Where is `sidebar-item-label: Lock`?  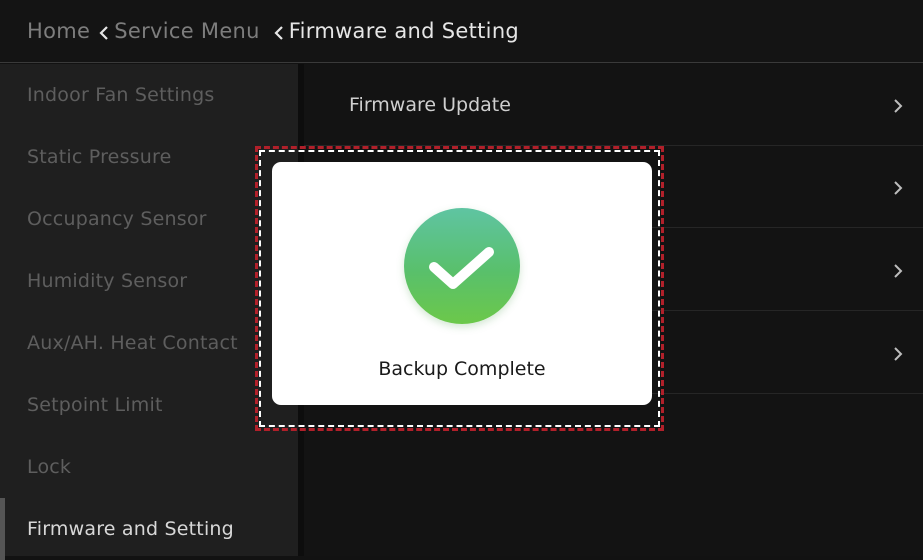
sidebar-item-label: Lock is located at coordinates (49, 467).